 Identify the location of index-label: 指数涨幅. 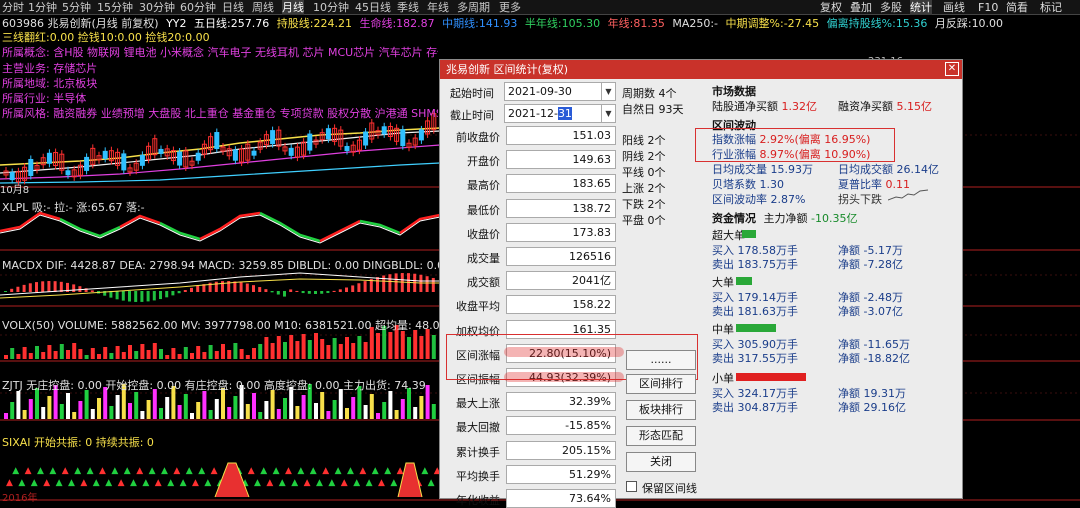
(734, 139).